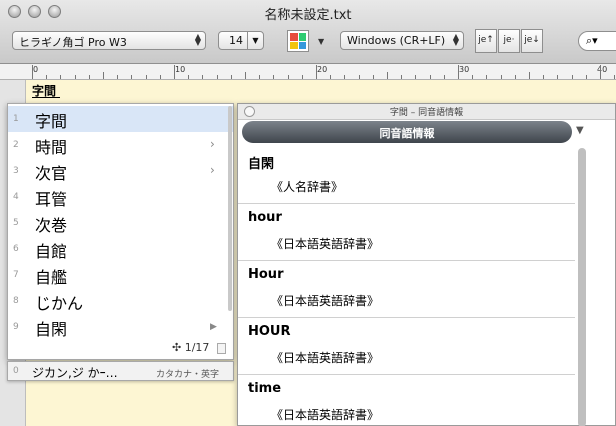 The width and height of the screenshot is (616, 426). Describe the element at coordinates (582, 287) in the screenshot. I see `panel-scrollbar` at that location.